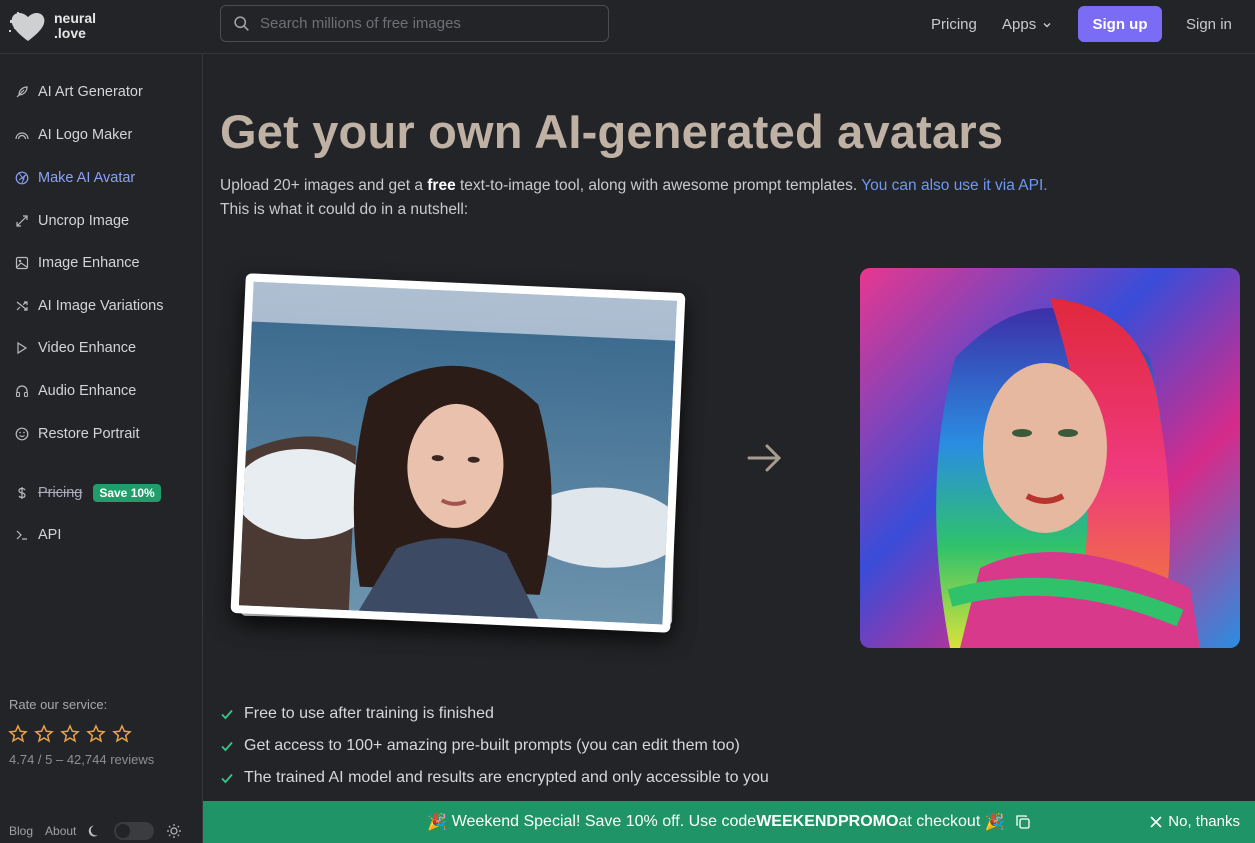 The height and width of the screenshot is (843, 1255). I want to click on sidebar-item-ai-logo-maker: AI Logo Maker, so click(73, 135).